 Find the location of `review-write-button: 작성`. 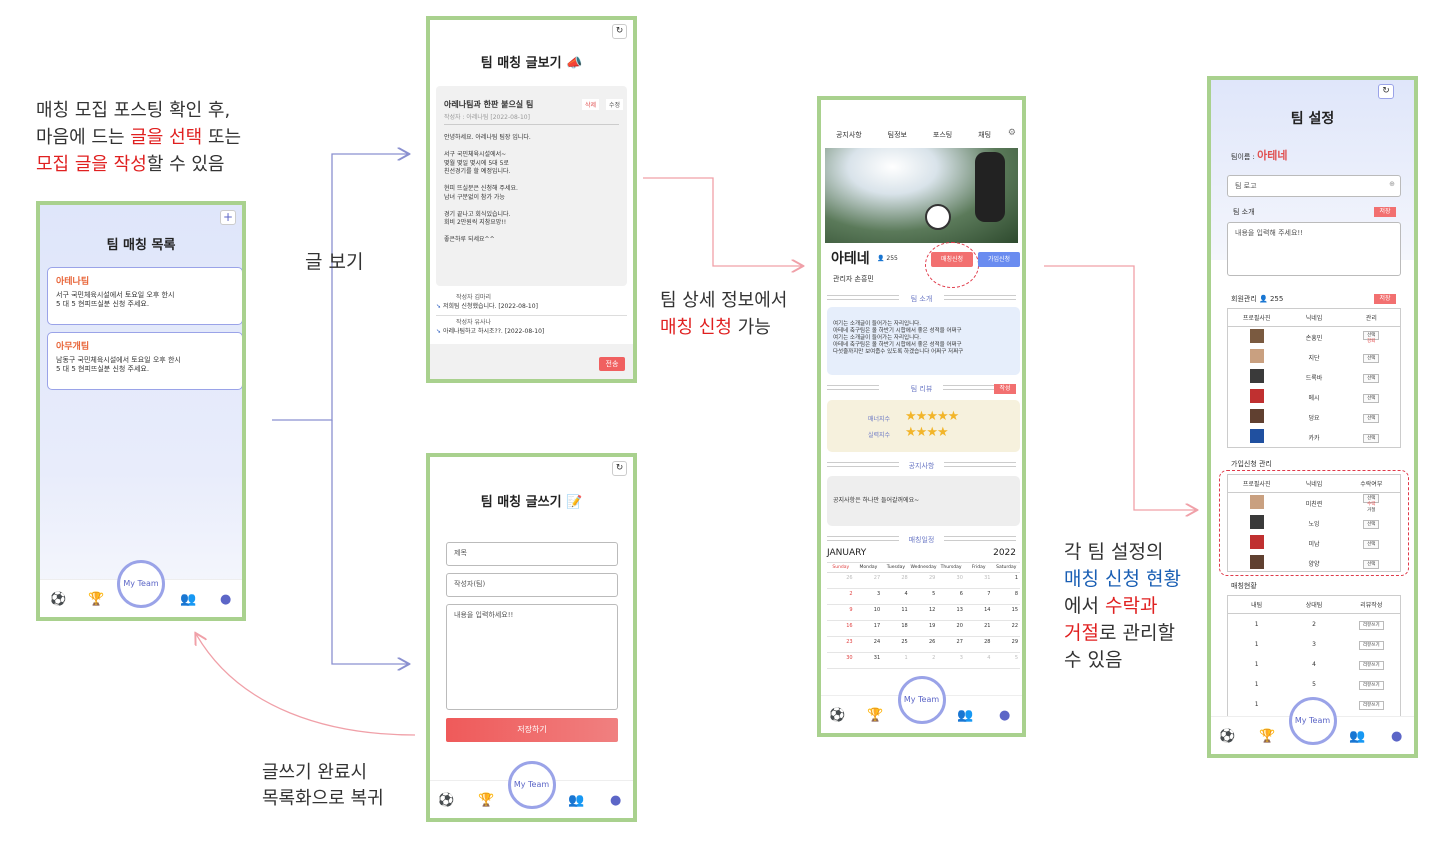

review-write-button: 작성 is located at coordinates (1005, 389).